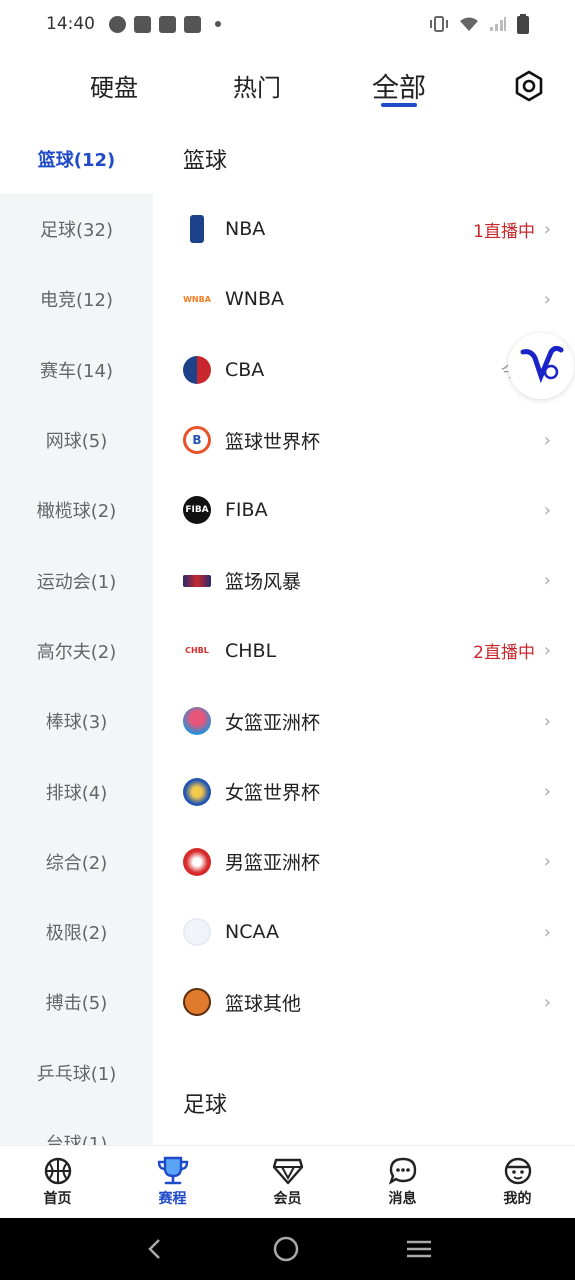  Describe the element at coordinates (273, 793) in the screenshot. I see `list-item-label: 女篮世界杯` at that location.